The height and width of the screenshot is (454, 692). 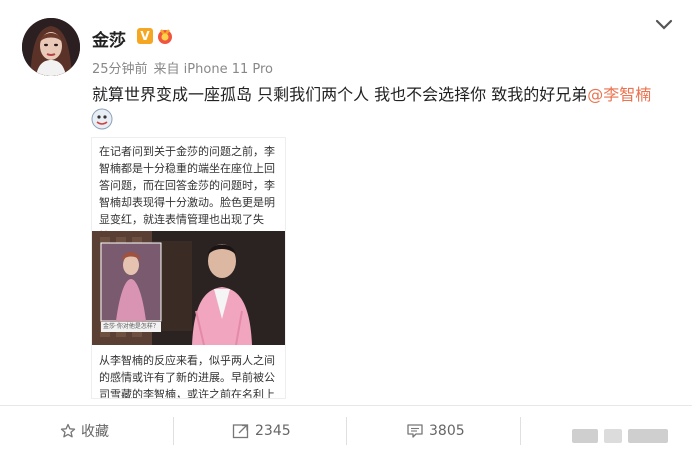 What do you see at coordinates (95, 432) in the screenshot?
I see `favorite-label: 收藏` at bounding box center [95, 432].